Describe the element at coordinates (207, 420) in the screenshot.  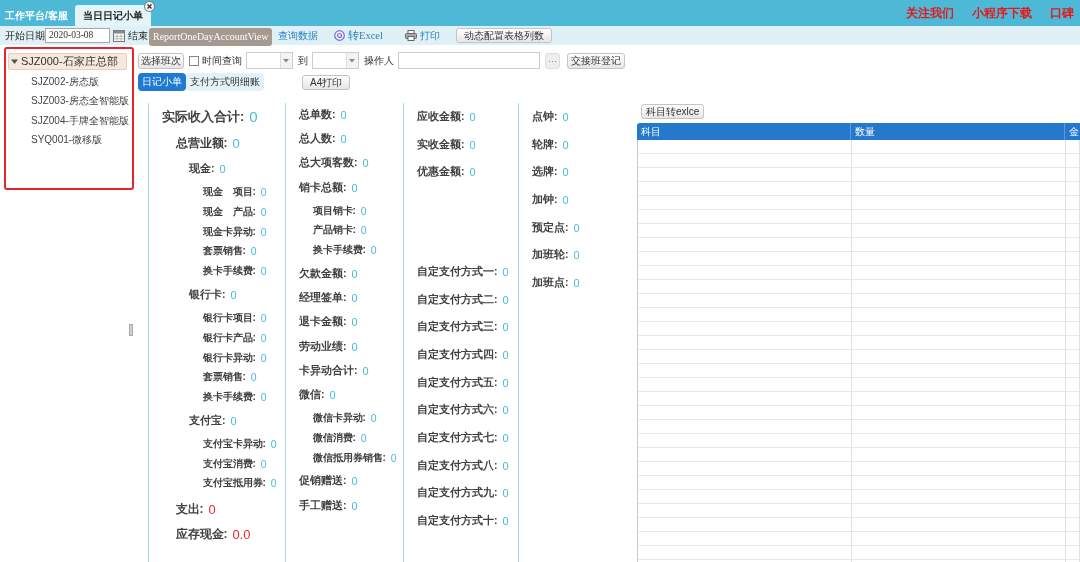
I see `summary-label: 支付宝:` at that location.